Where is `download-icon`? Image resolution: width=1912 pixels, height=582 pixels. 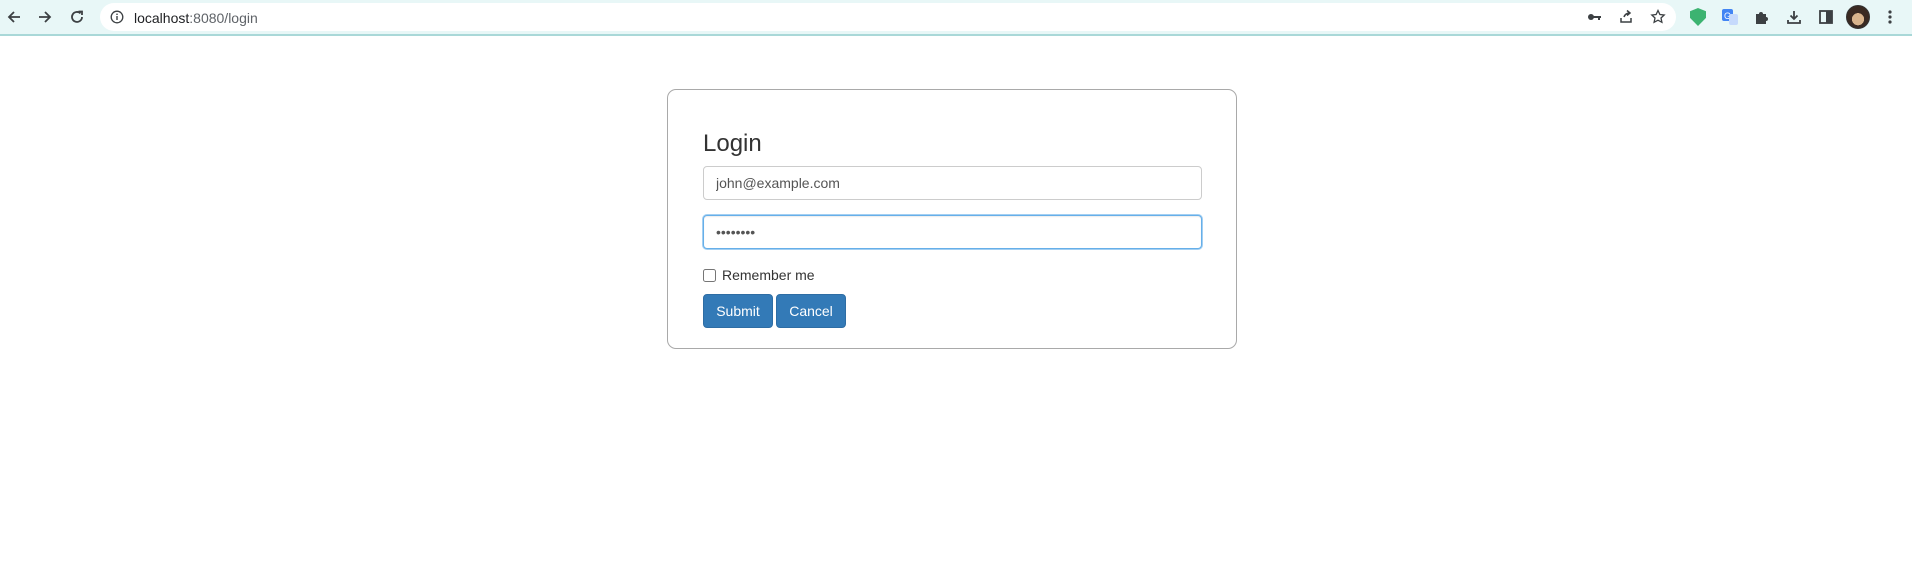 download-icon is located at coordinates (1794, 17).